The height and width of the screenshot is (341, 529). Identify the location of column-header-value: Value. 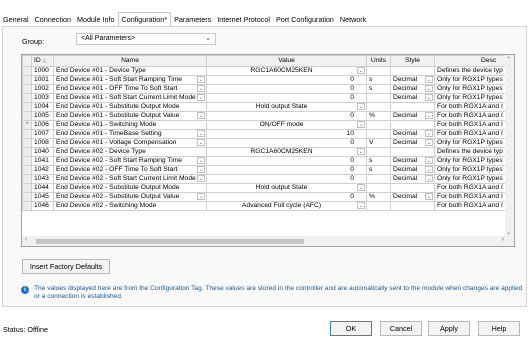
(286, 61).